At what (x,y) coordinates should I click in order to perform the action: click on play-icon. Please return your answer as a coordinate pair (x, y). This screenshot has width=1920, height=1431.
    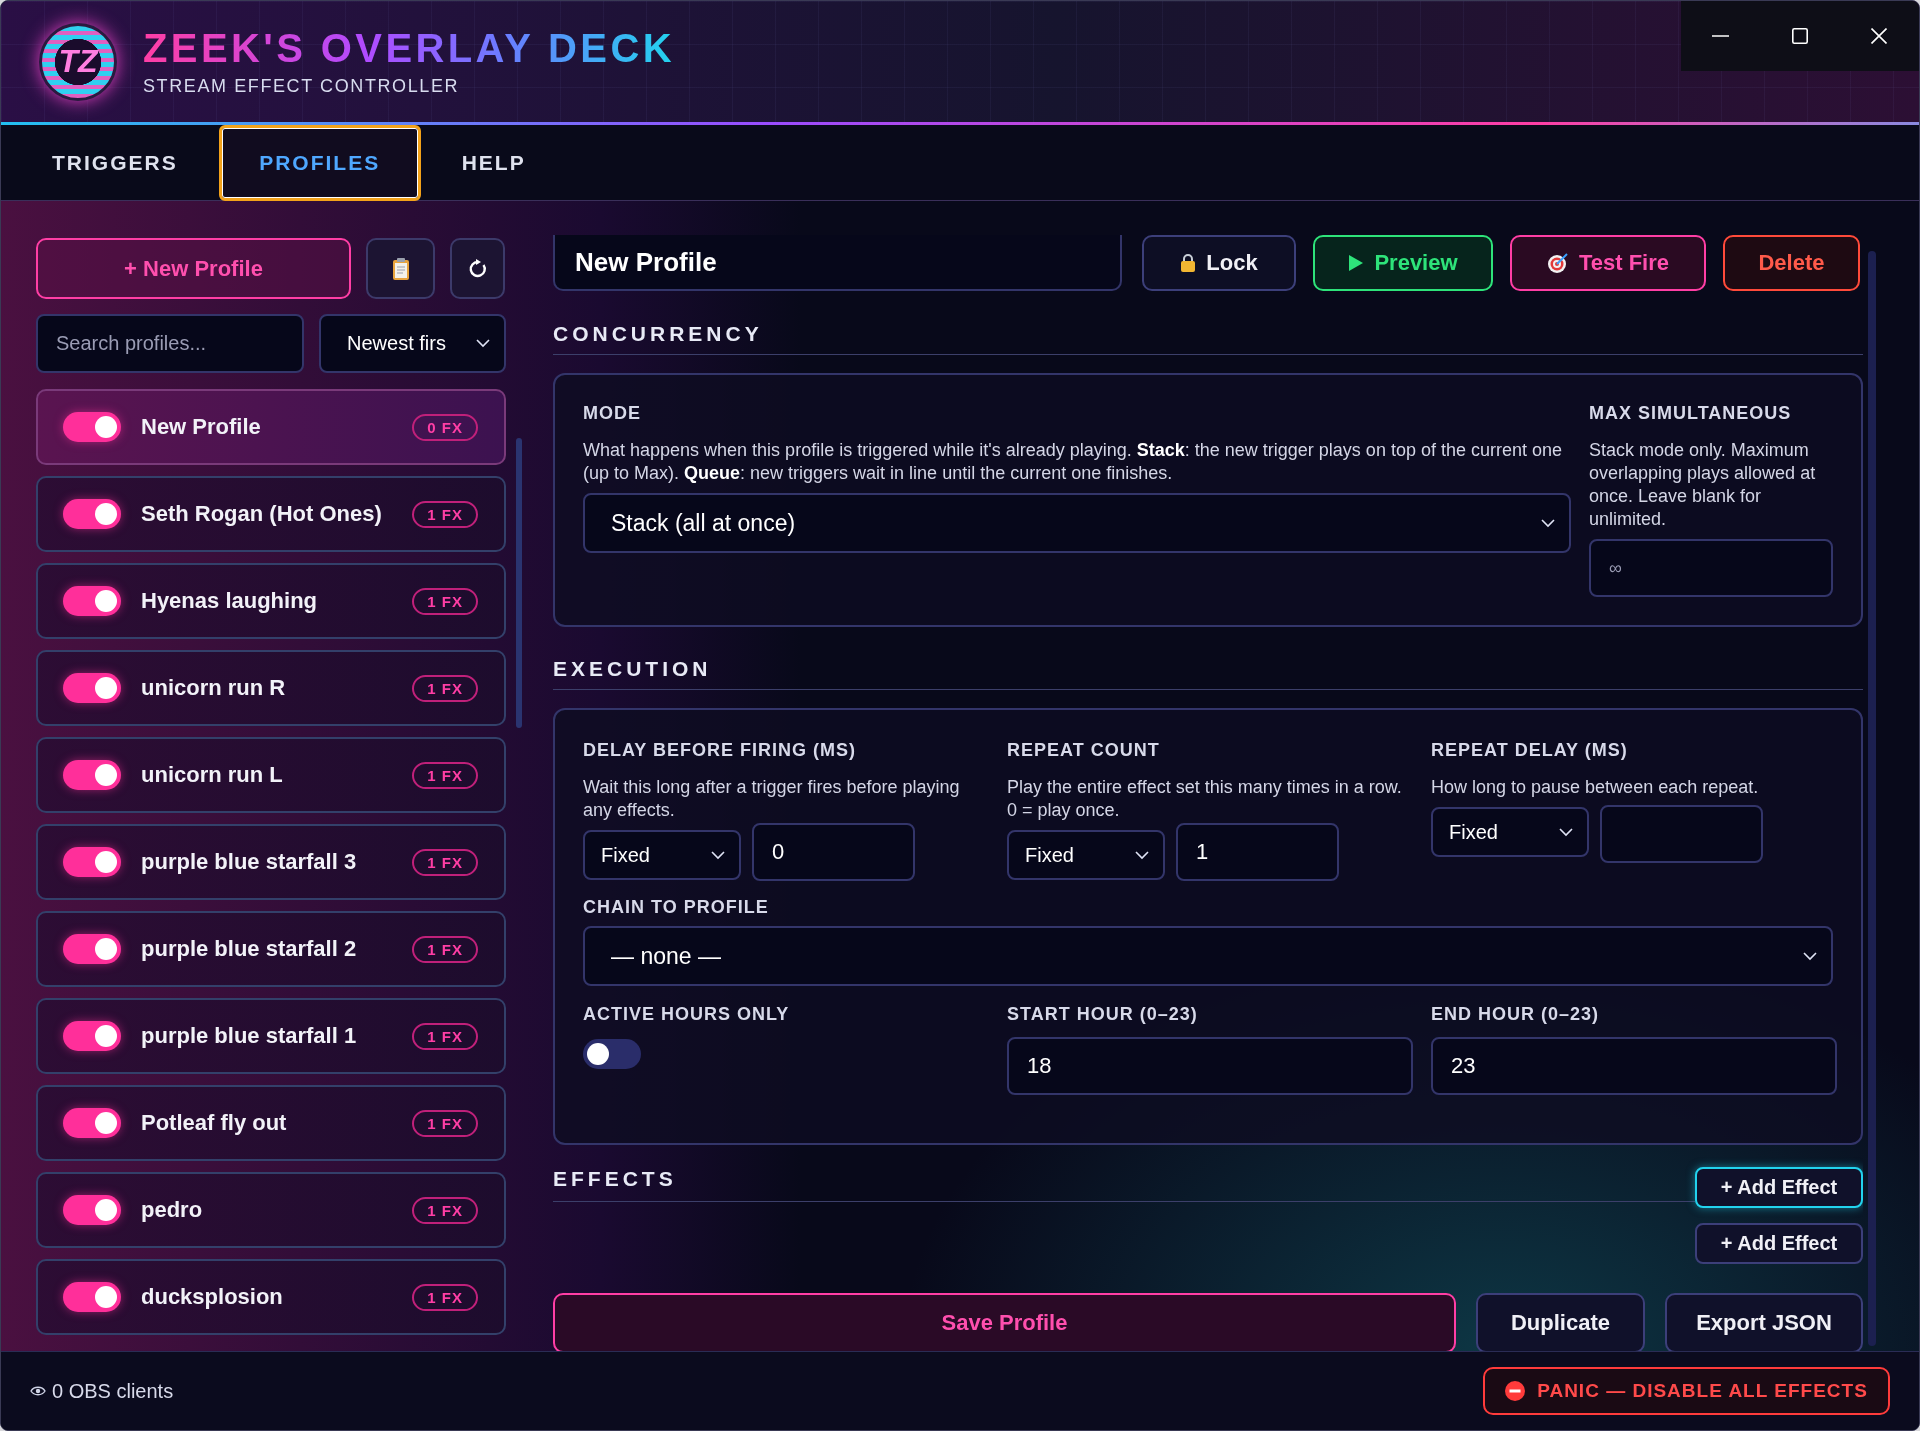
    Looking at the image, I should click on (1356, 263).